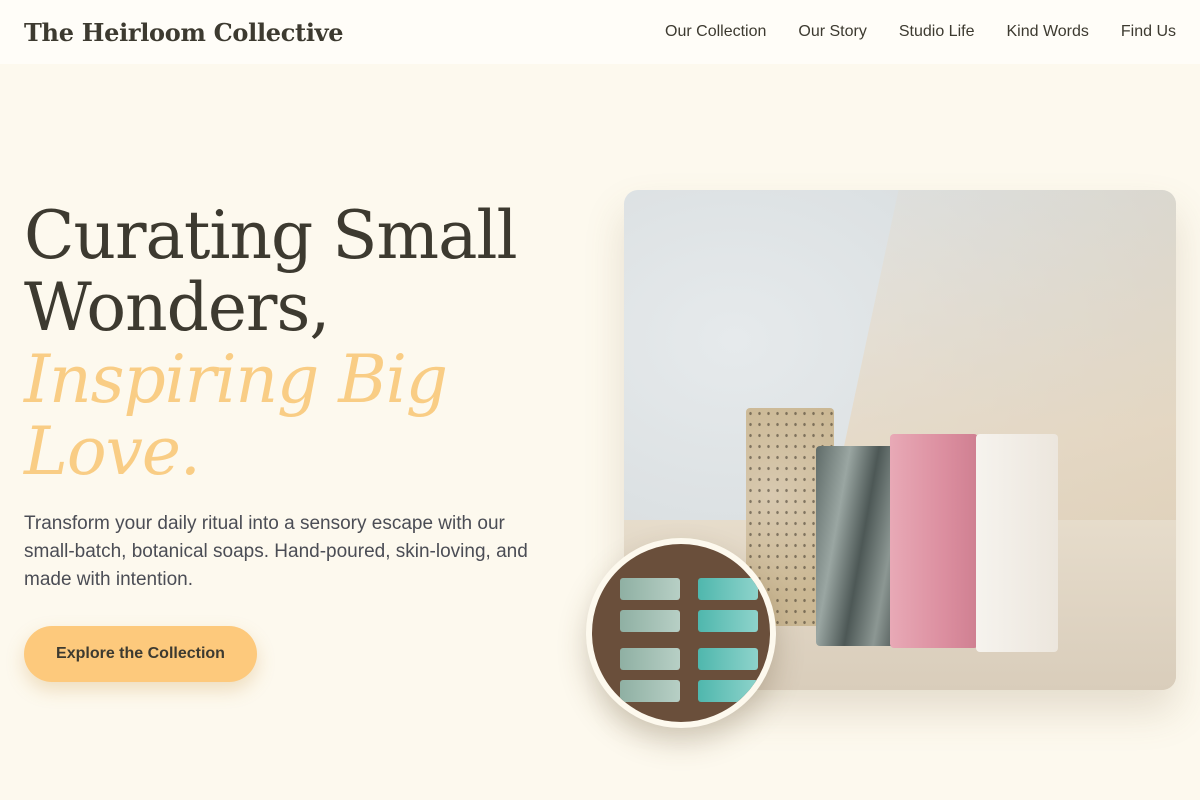  I want to click on soap-bar-white, so click(1017, 543).